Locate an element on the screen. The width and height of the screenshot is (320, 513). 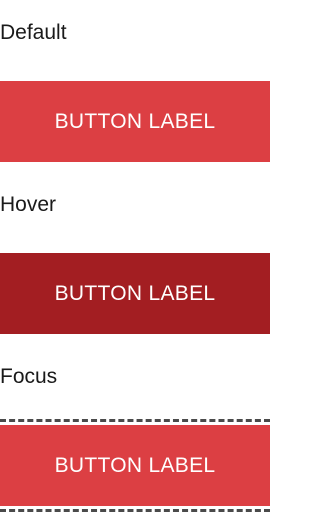
focus-ring-top is located at coordinates (135, 420).